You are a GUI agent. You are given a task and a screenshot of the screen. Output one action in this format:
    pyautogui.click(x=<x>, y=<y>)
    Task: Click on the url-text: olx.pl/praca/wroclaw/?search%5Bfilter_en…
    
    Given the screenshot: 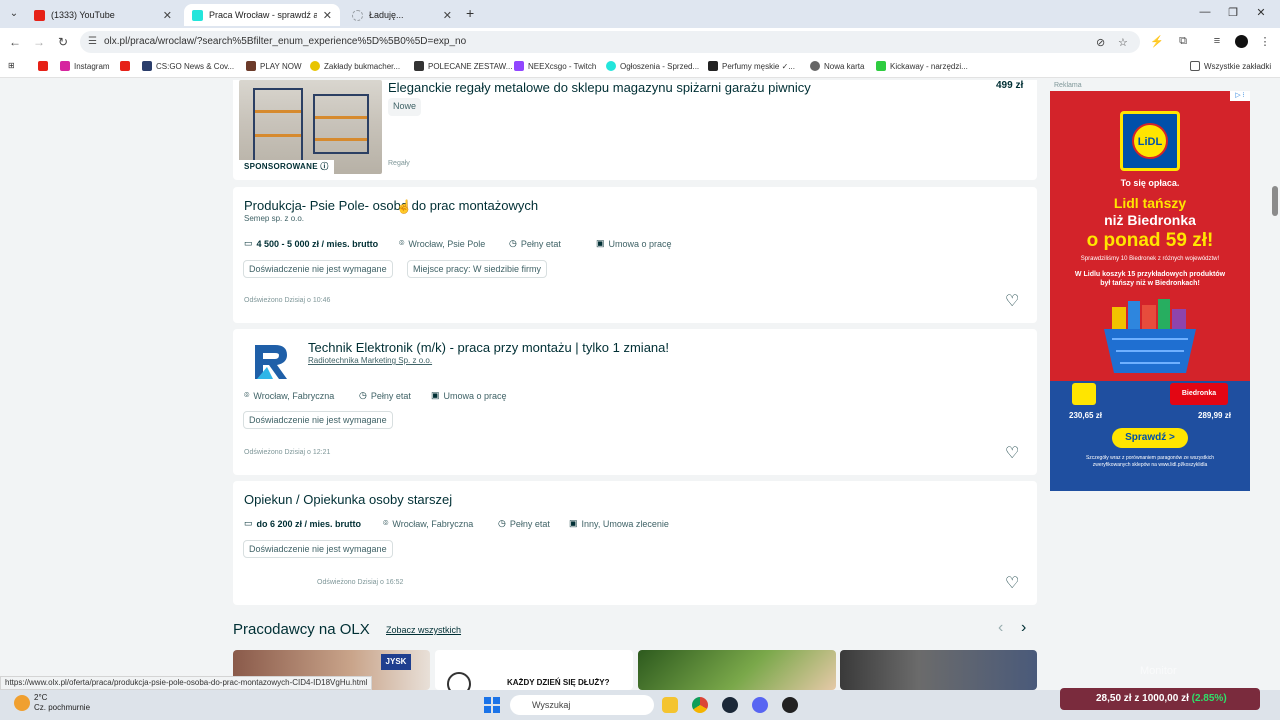 What is the action you would take?
    pyautogui.click(x=285, y=41)
    